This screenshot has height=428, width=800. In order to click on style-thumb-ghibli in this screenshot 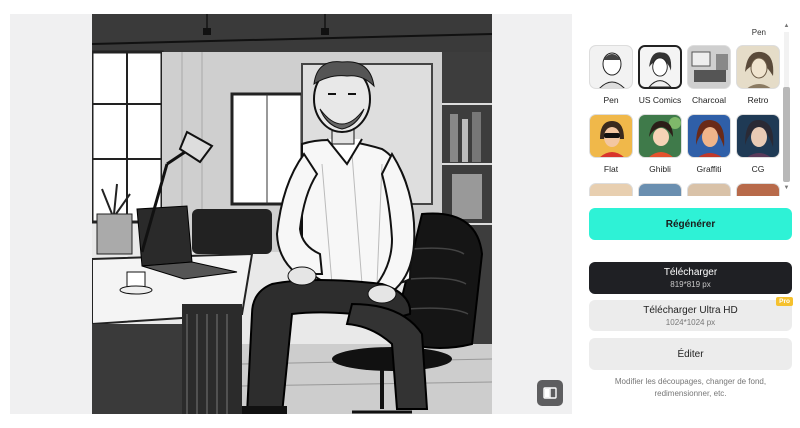, I will do `click(660, 136)`.